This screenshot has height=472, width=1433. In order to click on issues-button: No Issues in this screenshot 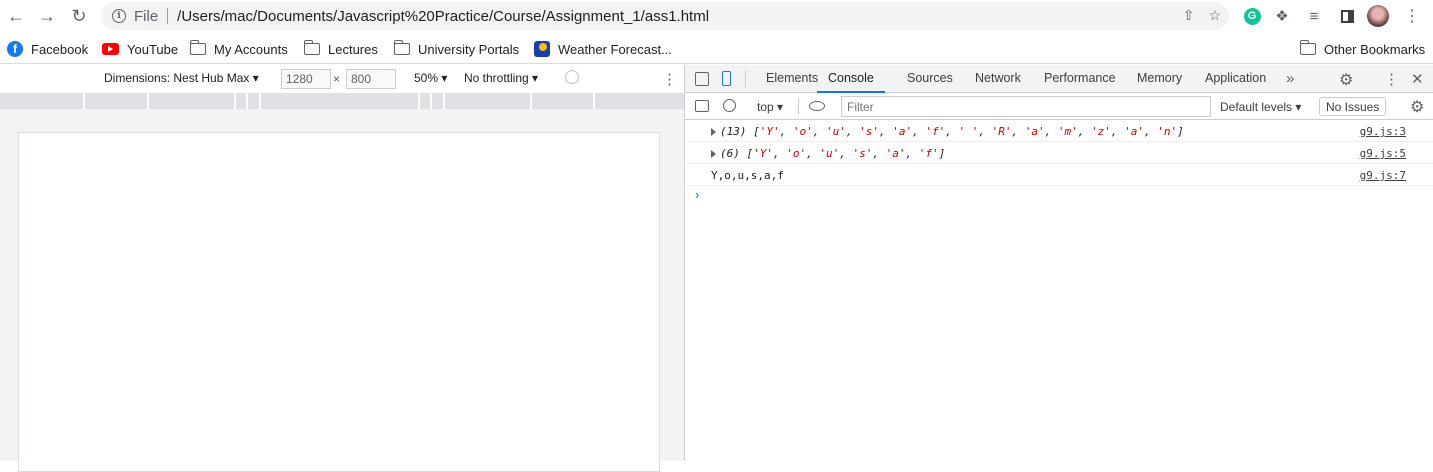, I will do `click(1353, 106)`.